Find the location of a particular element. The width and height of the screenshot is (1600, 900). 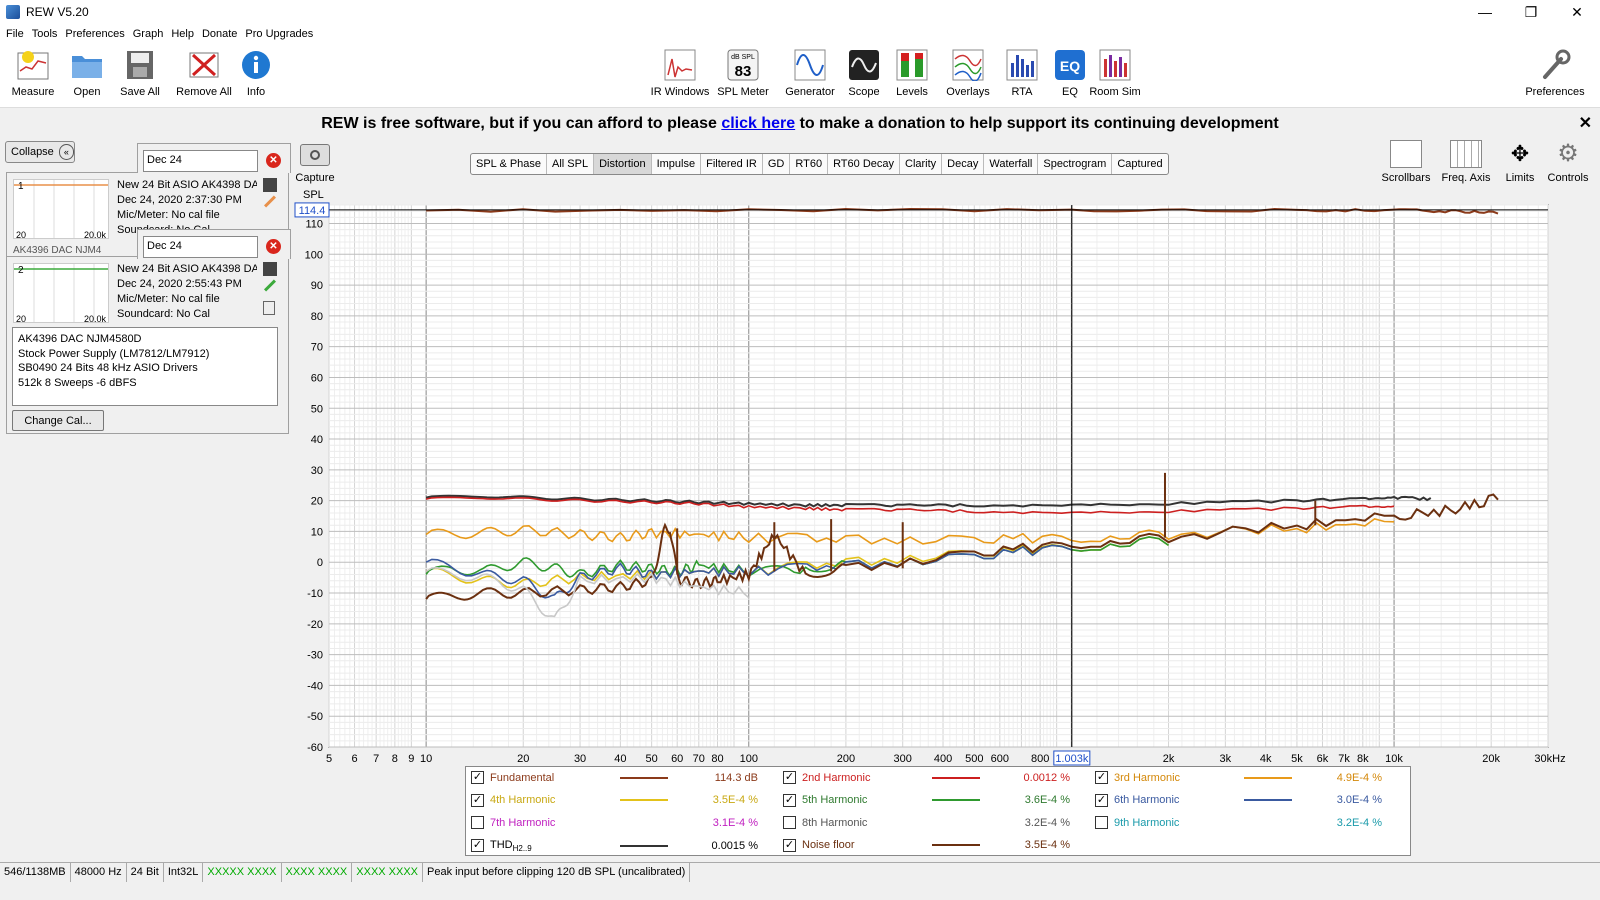

x-tick-label: 8k is located at coordinates (1363, 759).